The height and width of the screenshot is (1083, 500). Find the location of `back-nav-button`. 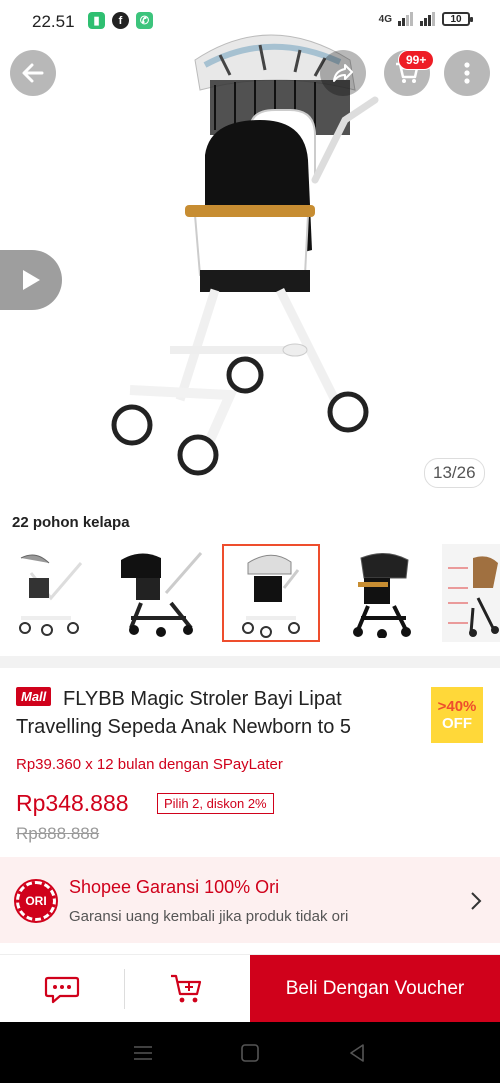

back-nav-button is located at coordinates (357, 1053).